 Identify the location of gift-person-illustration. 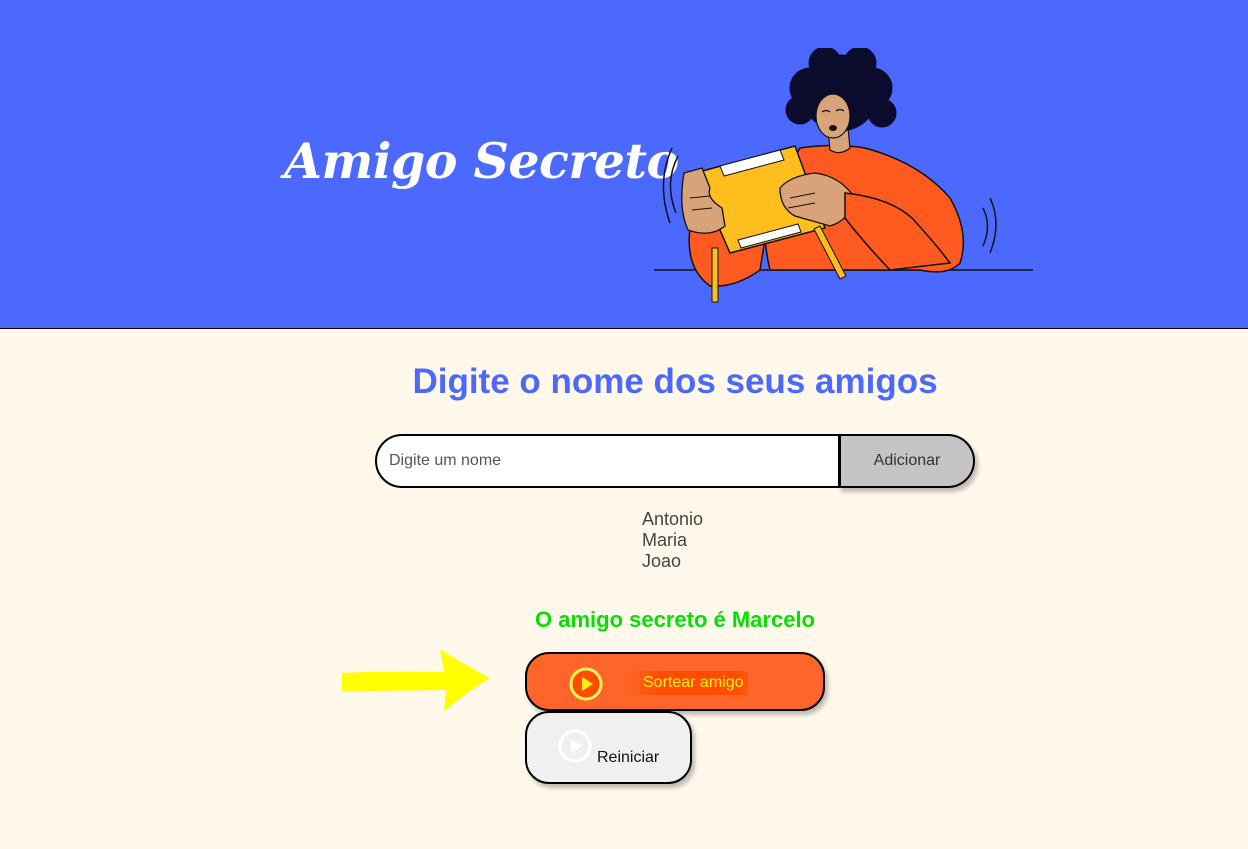
(843, 175).